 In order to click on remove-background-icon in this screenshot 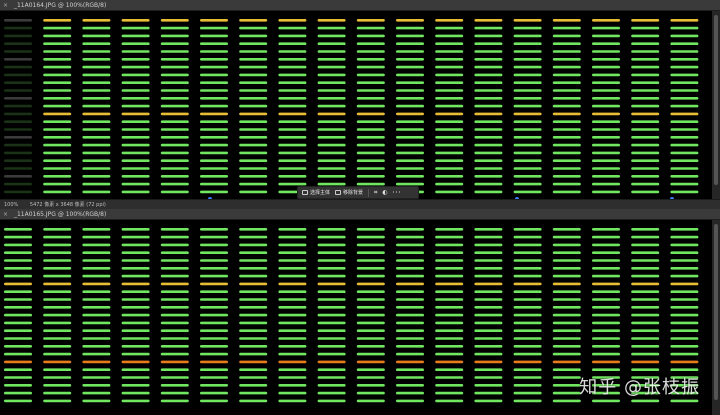, I will do `click(338, 192)`.